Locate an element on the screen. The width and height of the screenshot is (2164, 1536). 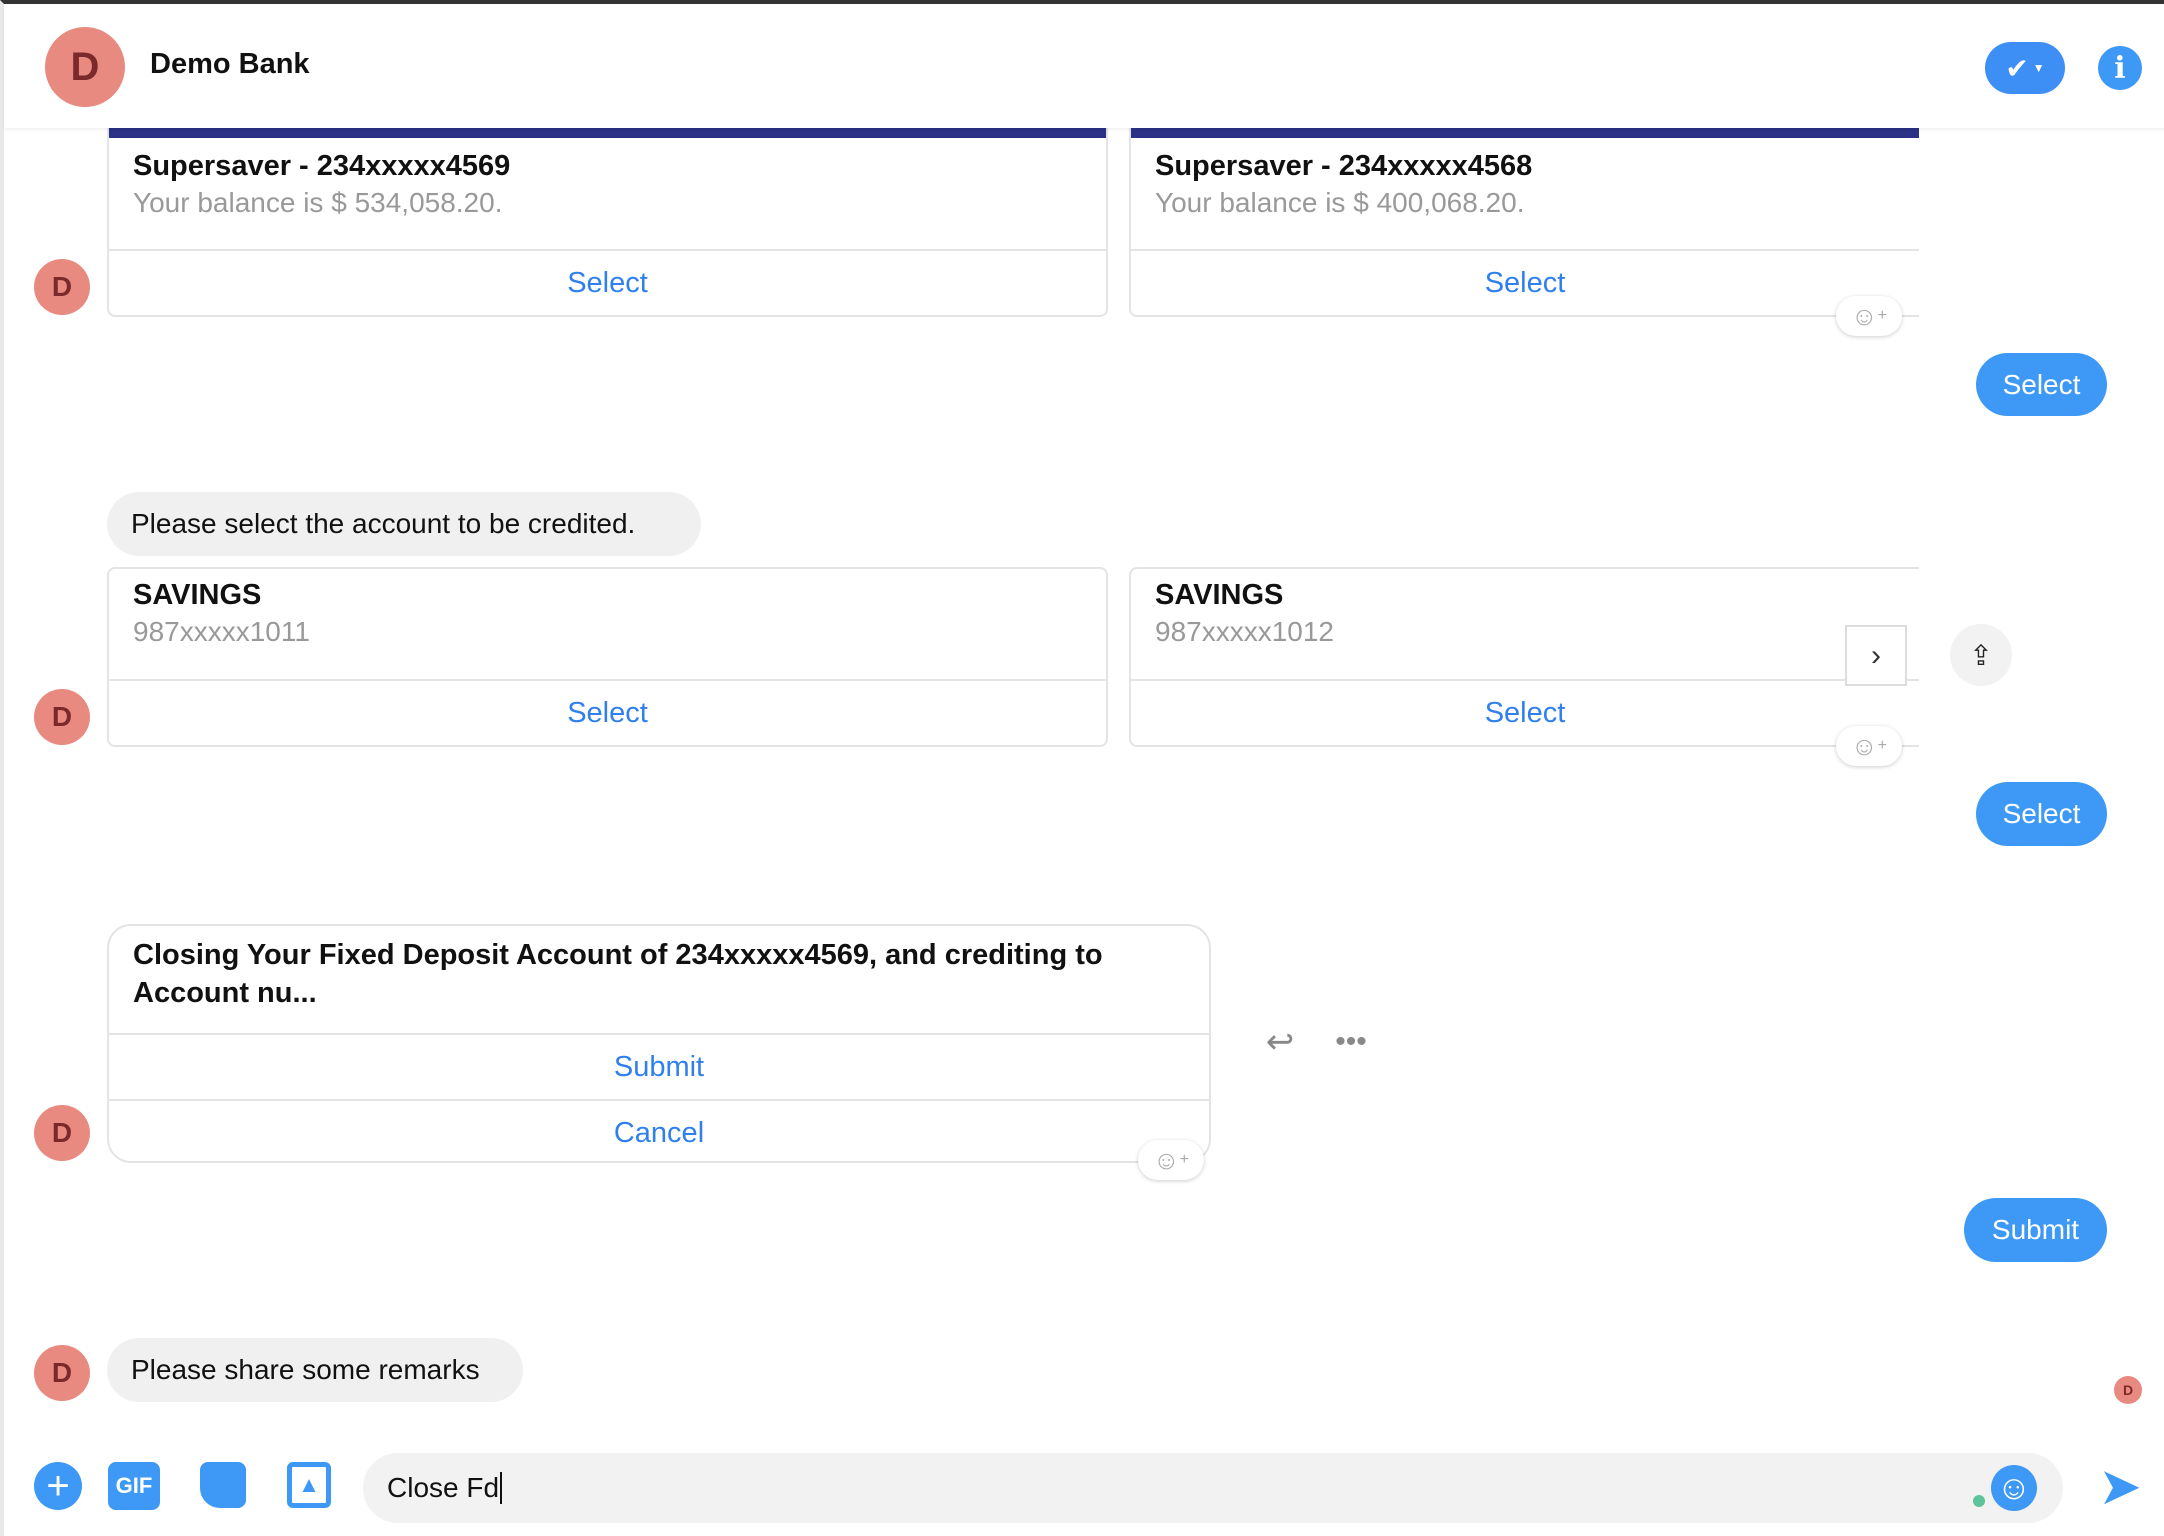
bank-avatar: D is located at coordinates (85, 67).